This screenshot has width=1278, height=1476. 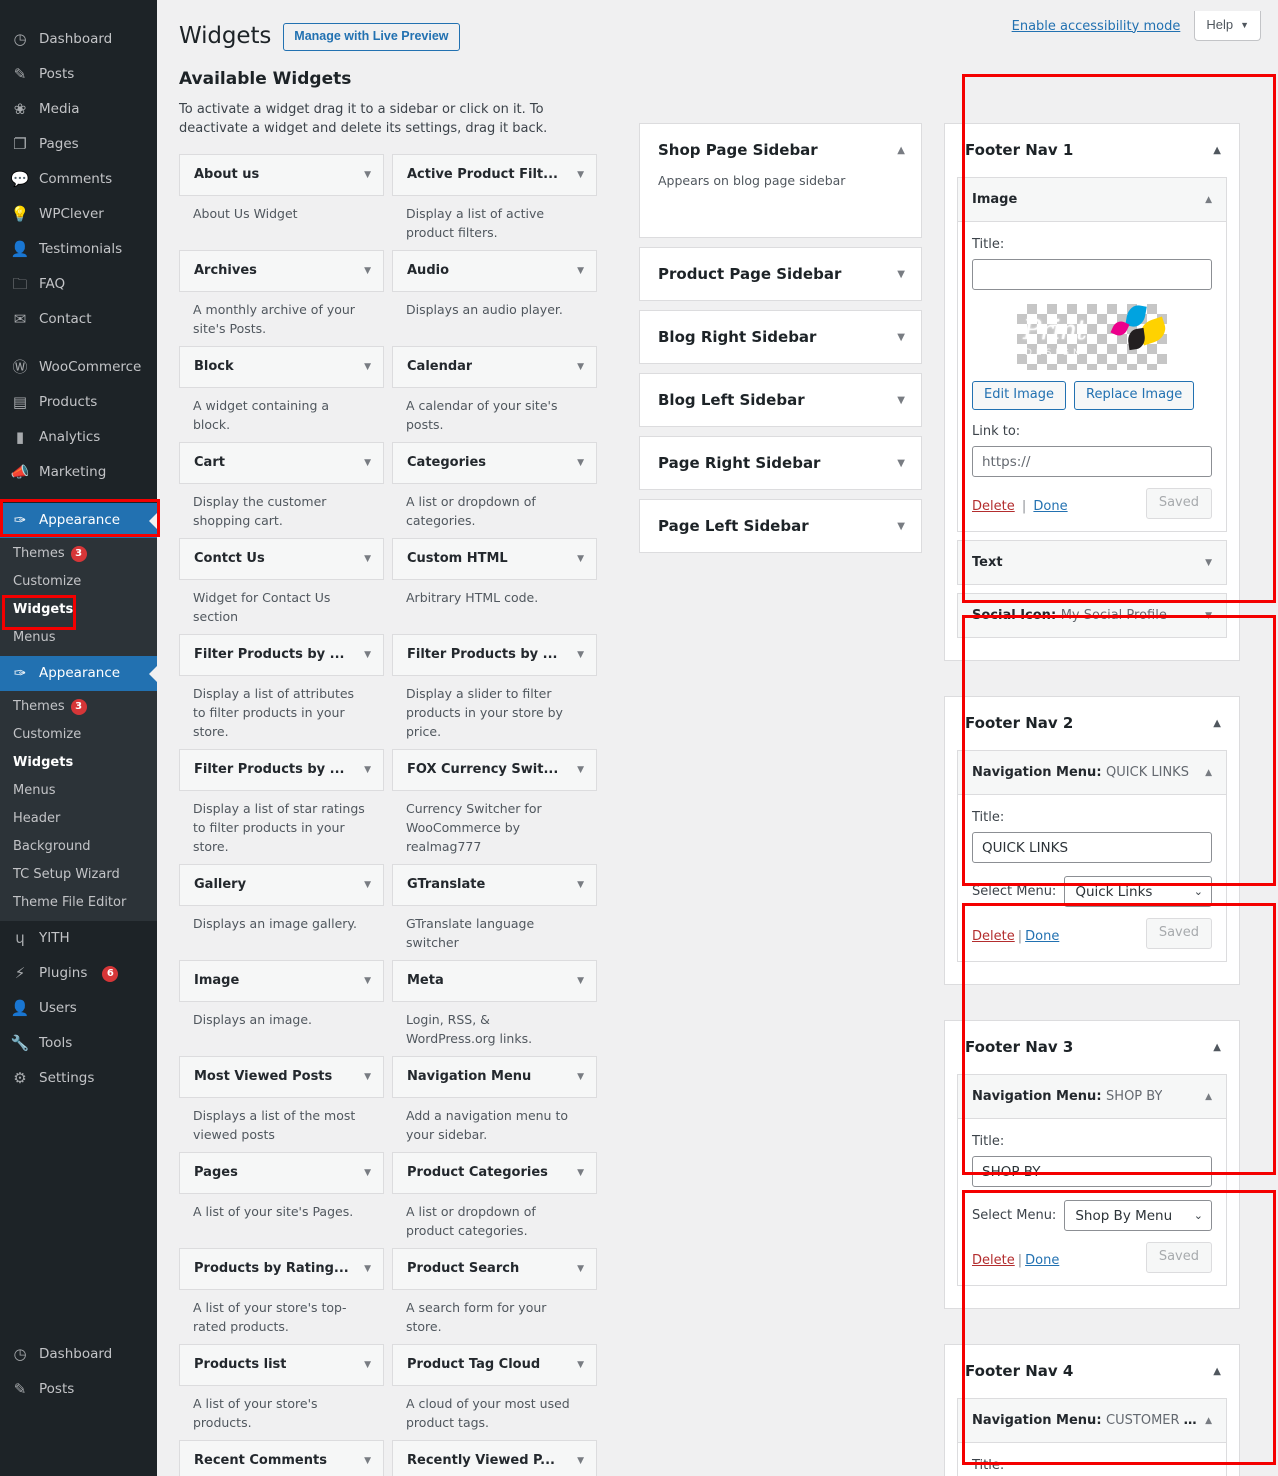 What do you see at coordinates (281, 1365) in the screenshot?
I see `widget-card-header: Products list ▼` at bounding box center [281, 1365].